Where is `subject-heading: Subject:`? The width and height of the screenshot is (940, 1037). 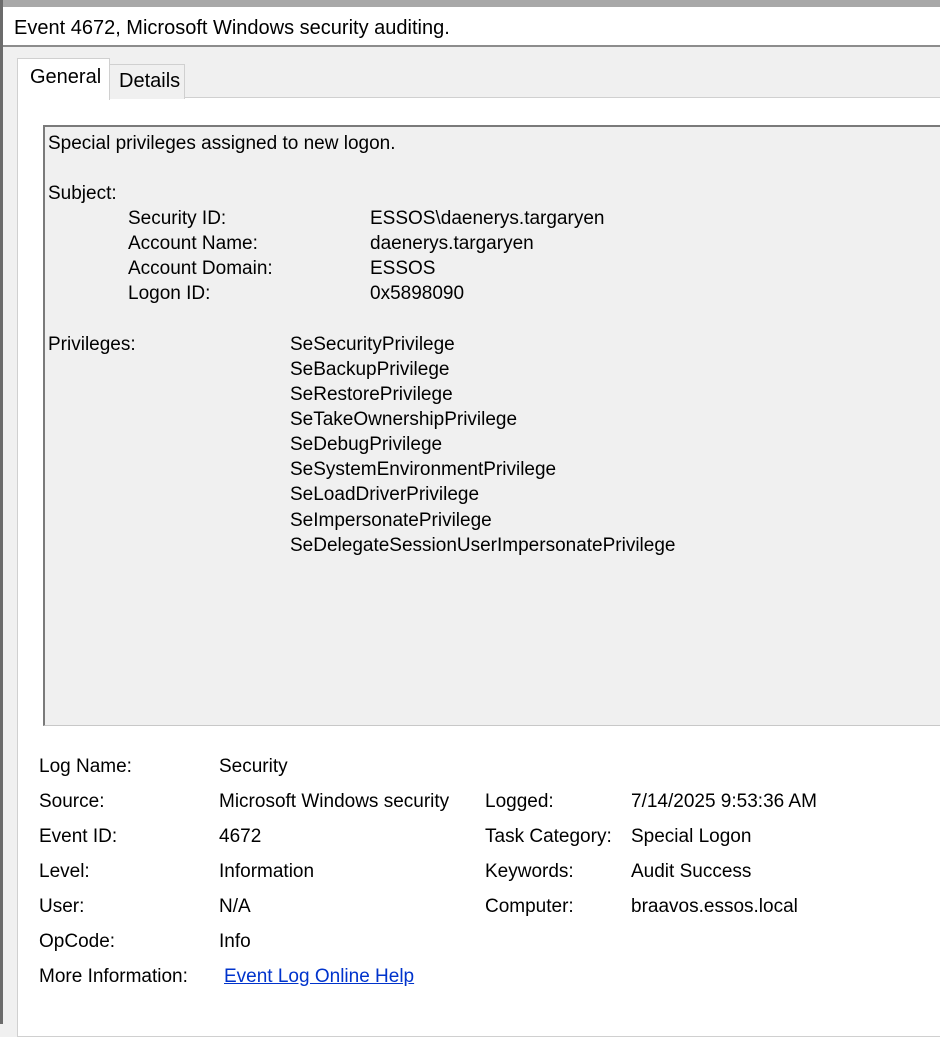 subject-heading: Subject: is located at coordinates (82, 193).